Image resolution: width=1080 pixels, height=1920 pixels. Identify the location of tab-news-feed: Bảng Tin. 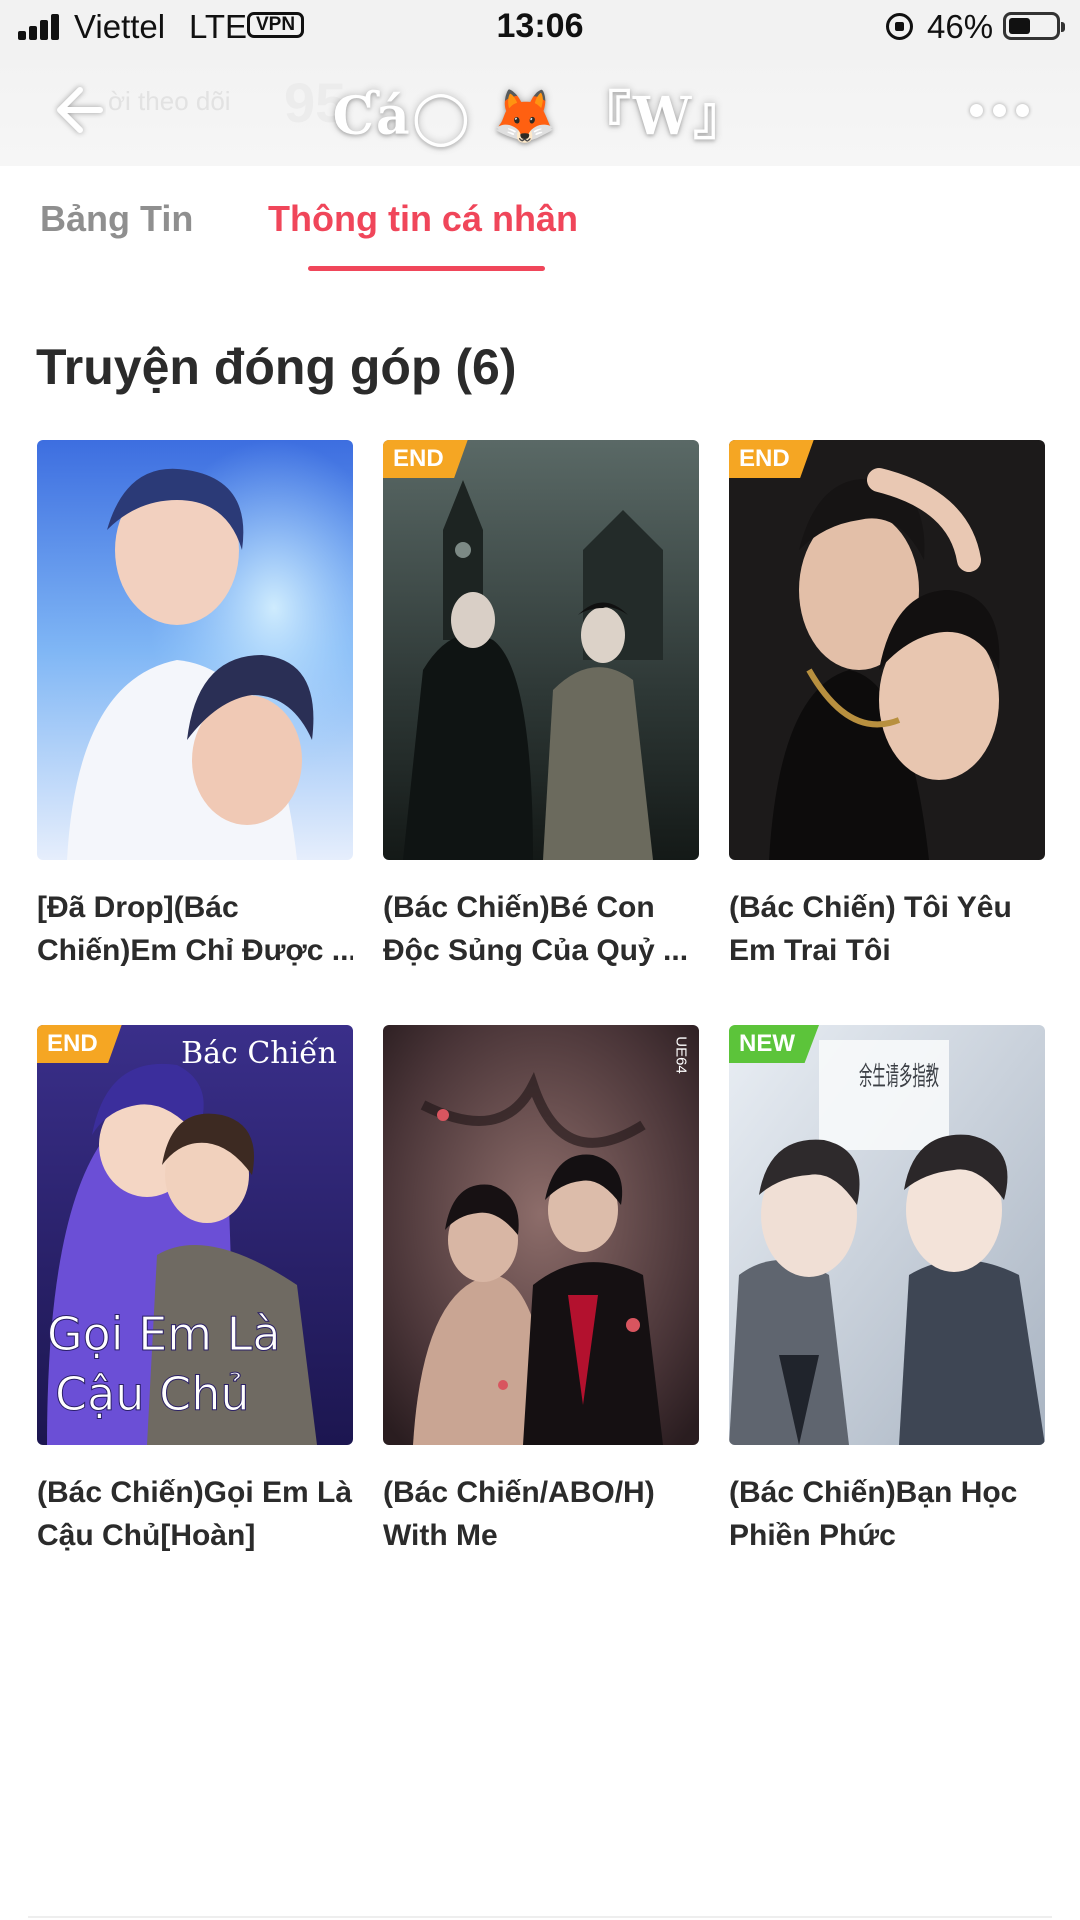
(116, 219).